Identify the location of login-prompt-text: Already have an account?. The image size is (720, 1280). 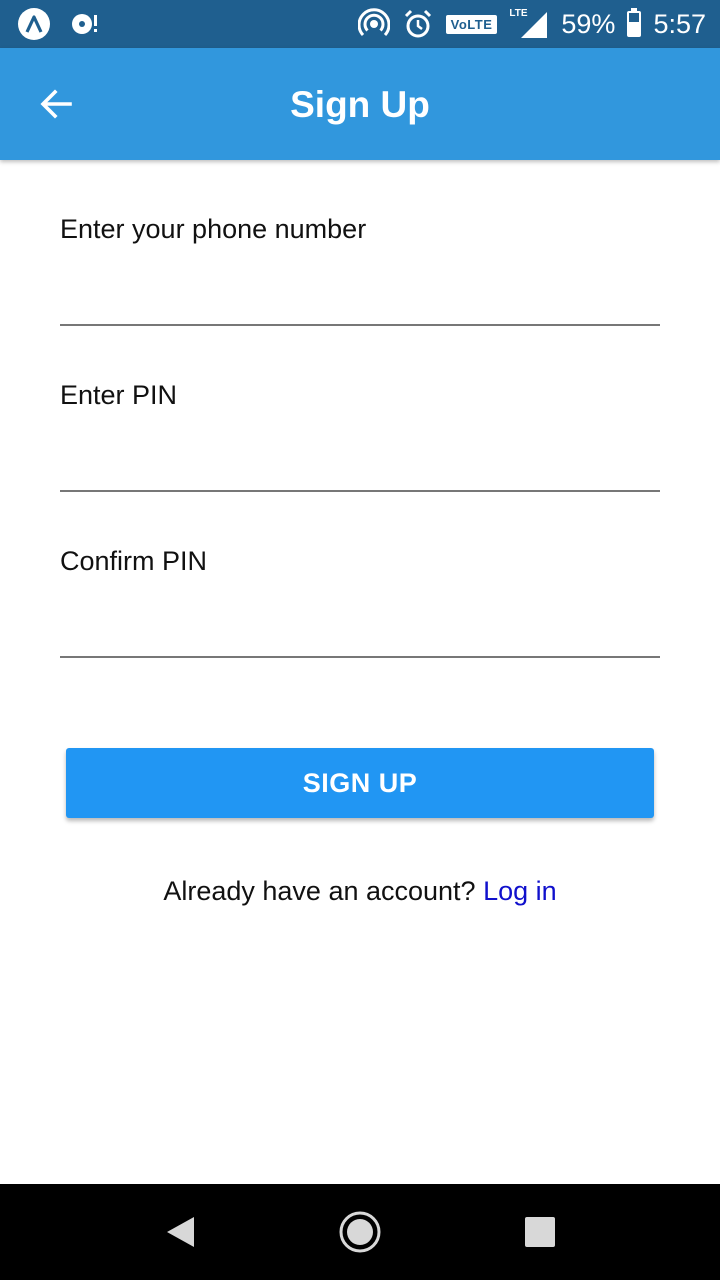
(319, 891).